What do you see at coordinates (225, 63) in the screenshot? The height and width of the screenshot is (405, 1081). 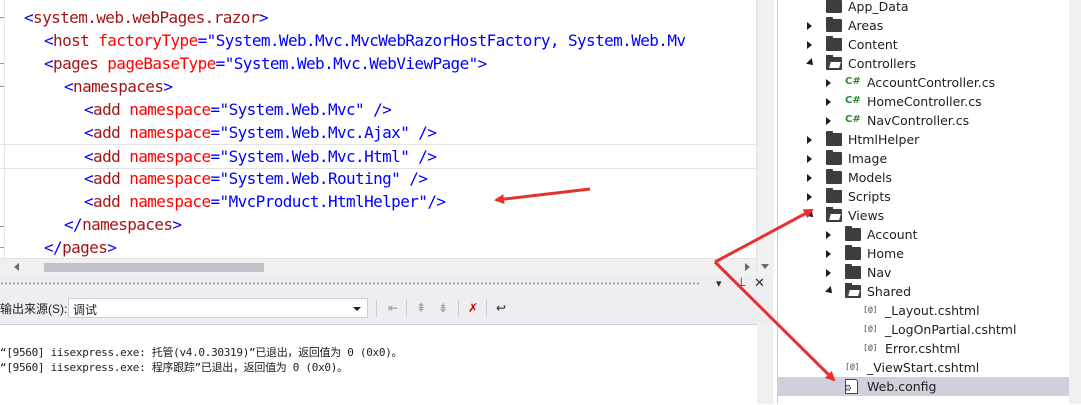 I see `code-punctuation: ="` at bounding box center [225, 63].